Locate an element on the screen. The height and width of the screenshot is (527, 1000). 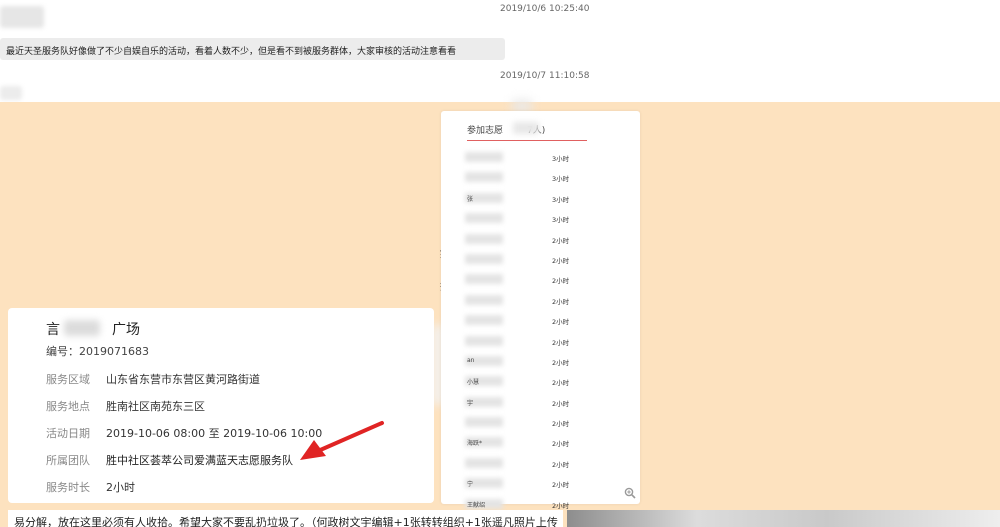
annotation-arrow is located at coordinates (342, 440).